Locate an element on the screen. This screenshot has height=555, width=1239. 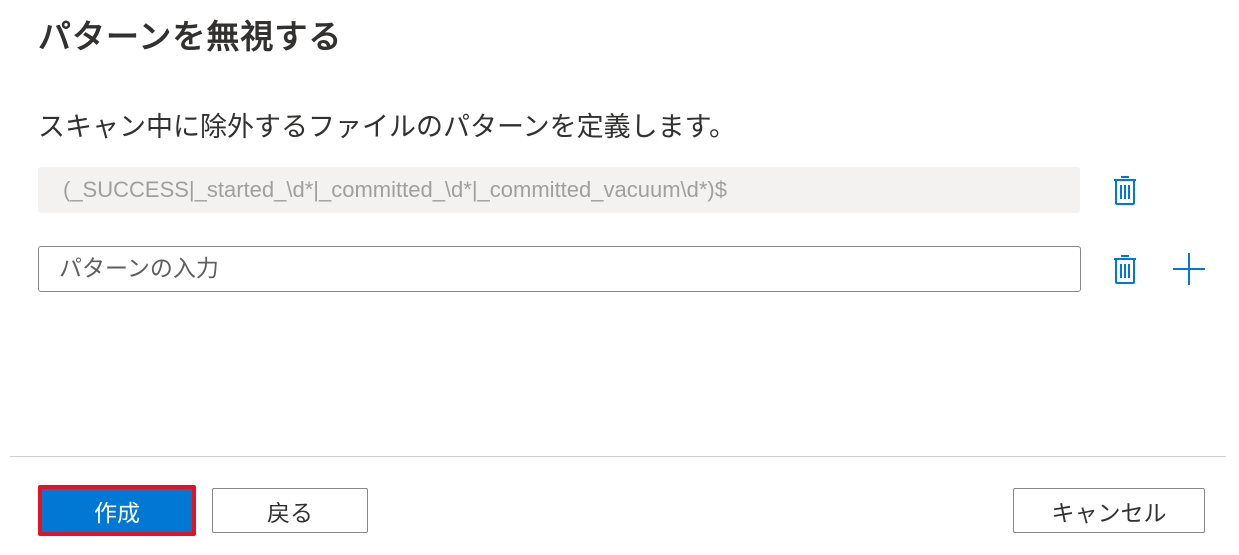
cancel-button: キャンセル is located at coordinates (1109, 510).